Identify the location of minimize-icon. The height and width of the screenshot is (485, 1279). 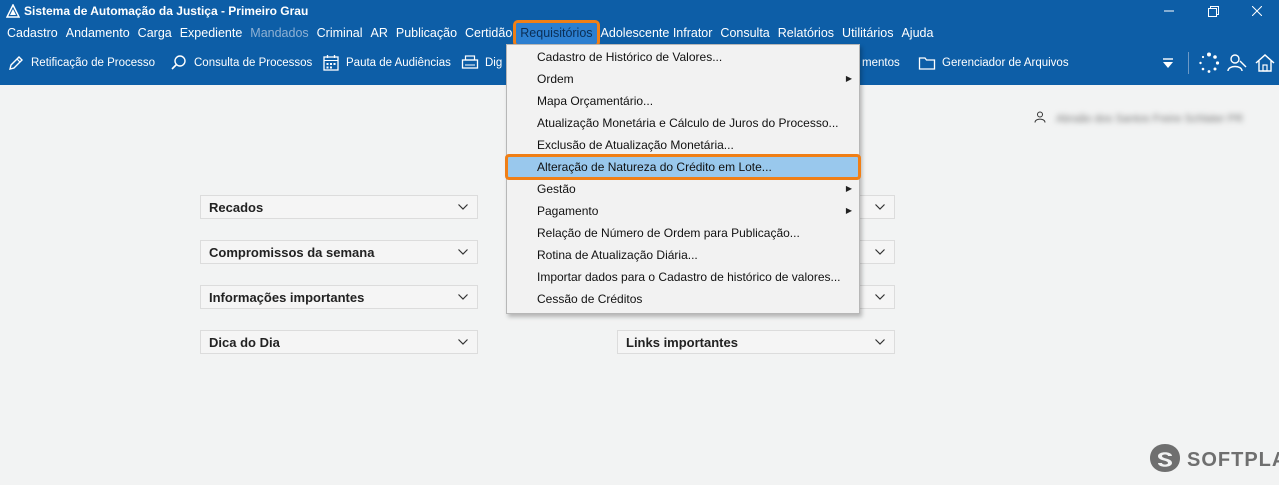
(1169, 11).